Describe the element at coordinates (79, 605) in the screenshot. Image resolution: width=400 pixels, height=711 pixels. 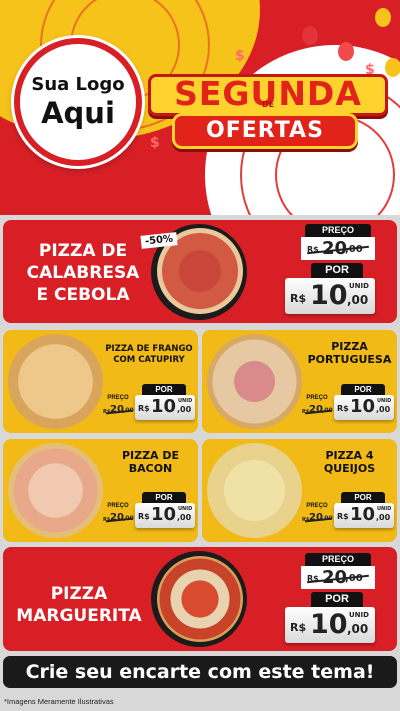
I see `offer-name: PIZZA MARGUERITA` at that location.